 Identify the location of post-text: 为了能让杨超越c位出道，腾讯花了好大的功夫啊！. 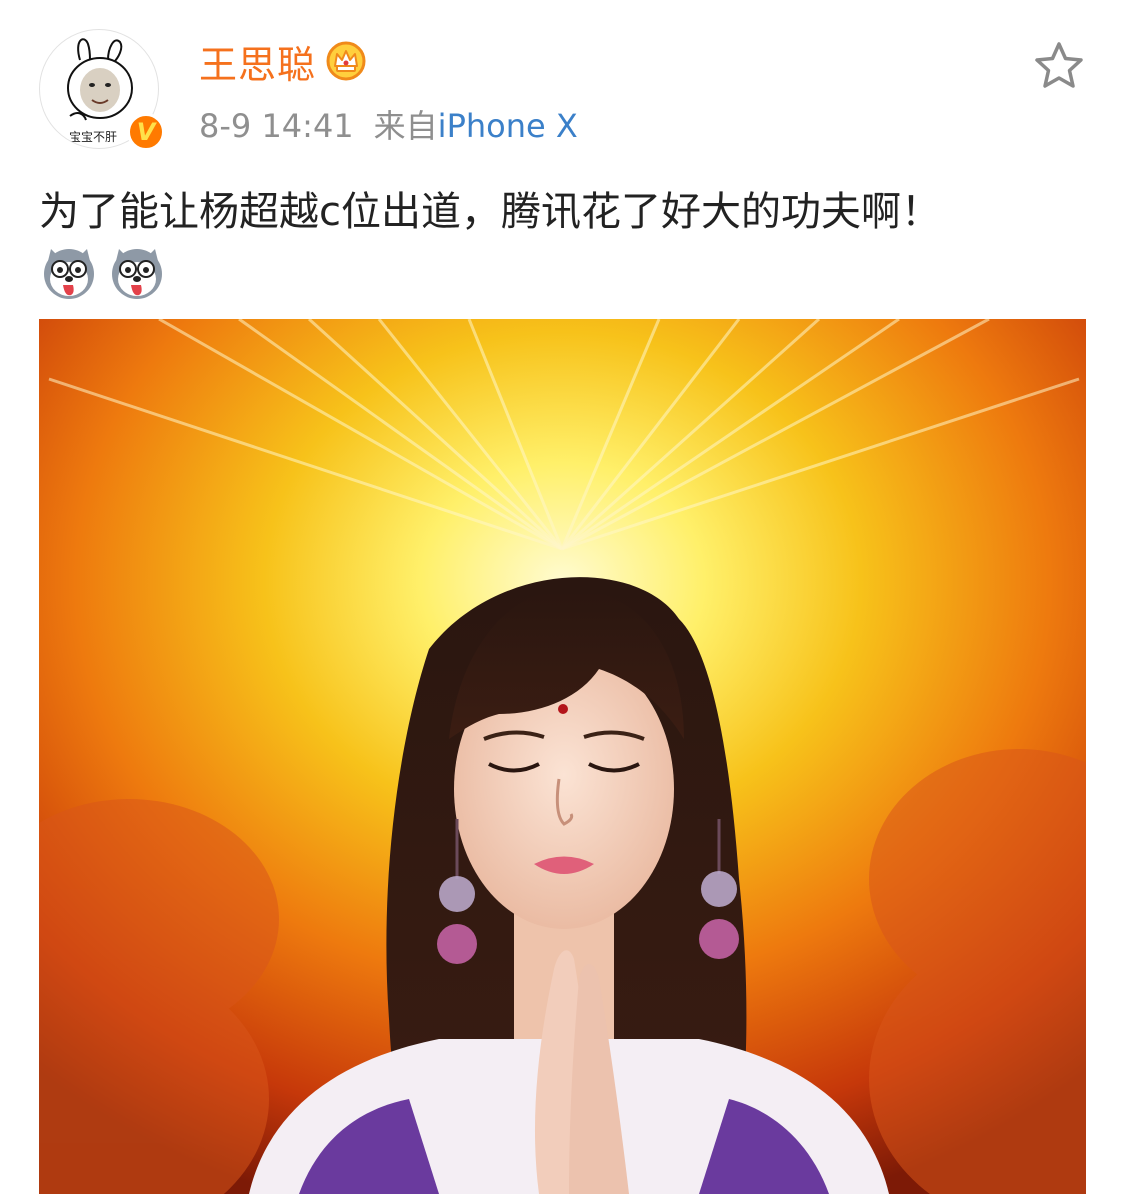
(490, 212).